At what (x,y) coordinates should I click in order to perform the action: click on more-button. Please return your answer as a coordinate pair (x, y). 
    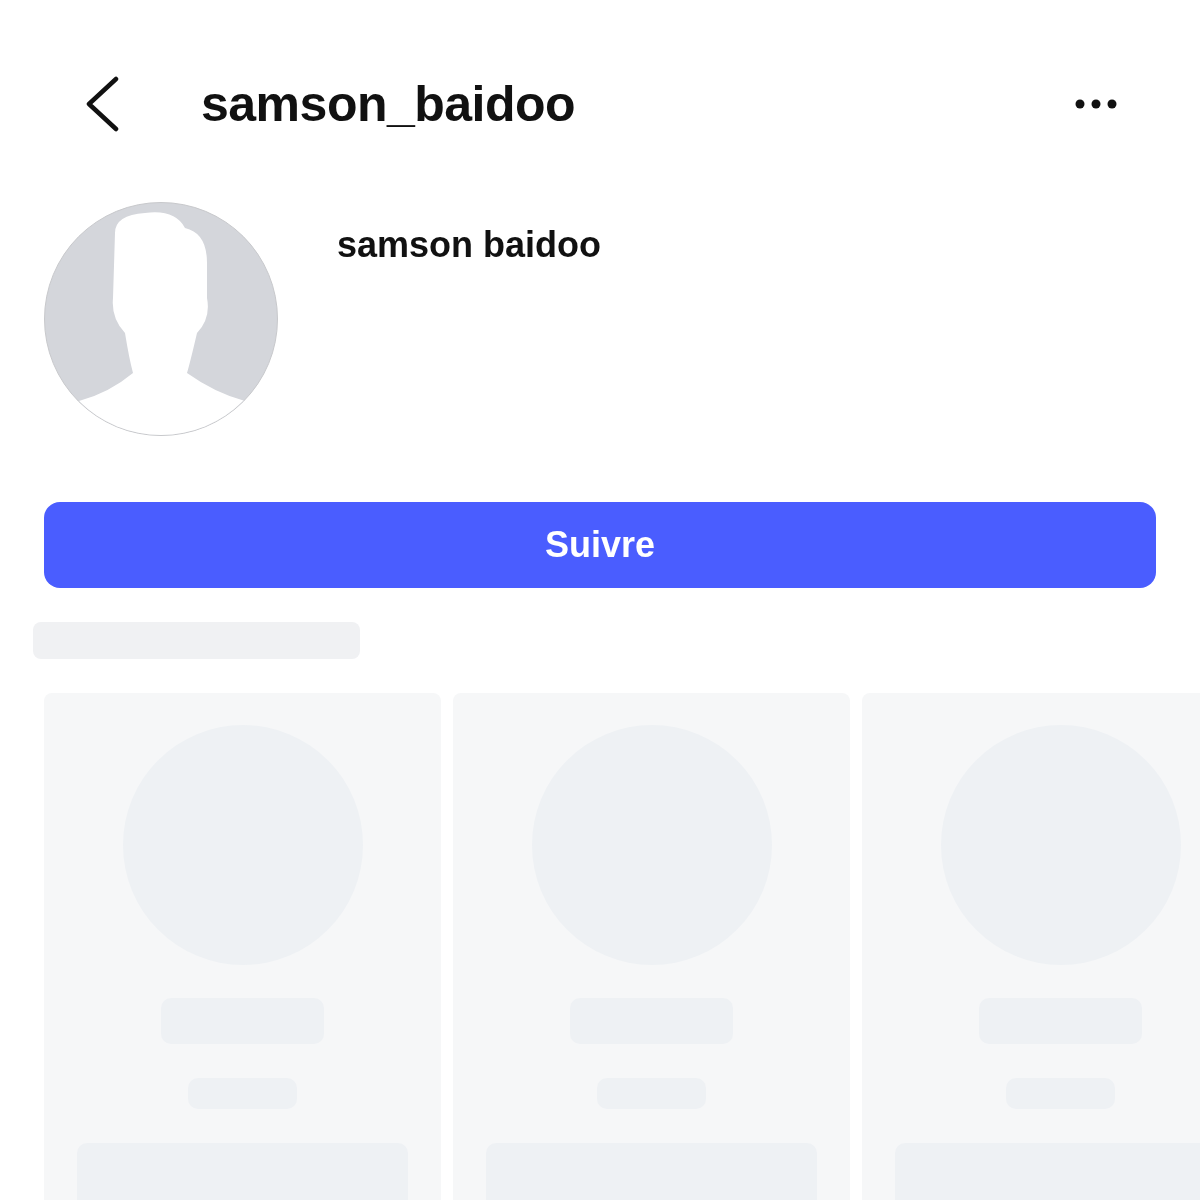
    Looking at the image, I should click on (1096, 104).